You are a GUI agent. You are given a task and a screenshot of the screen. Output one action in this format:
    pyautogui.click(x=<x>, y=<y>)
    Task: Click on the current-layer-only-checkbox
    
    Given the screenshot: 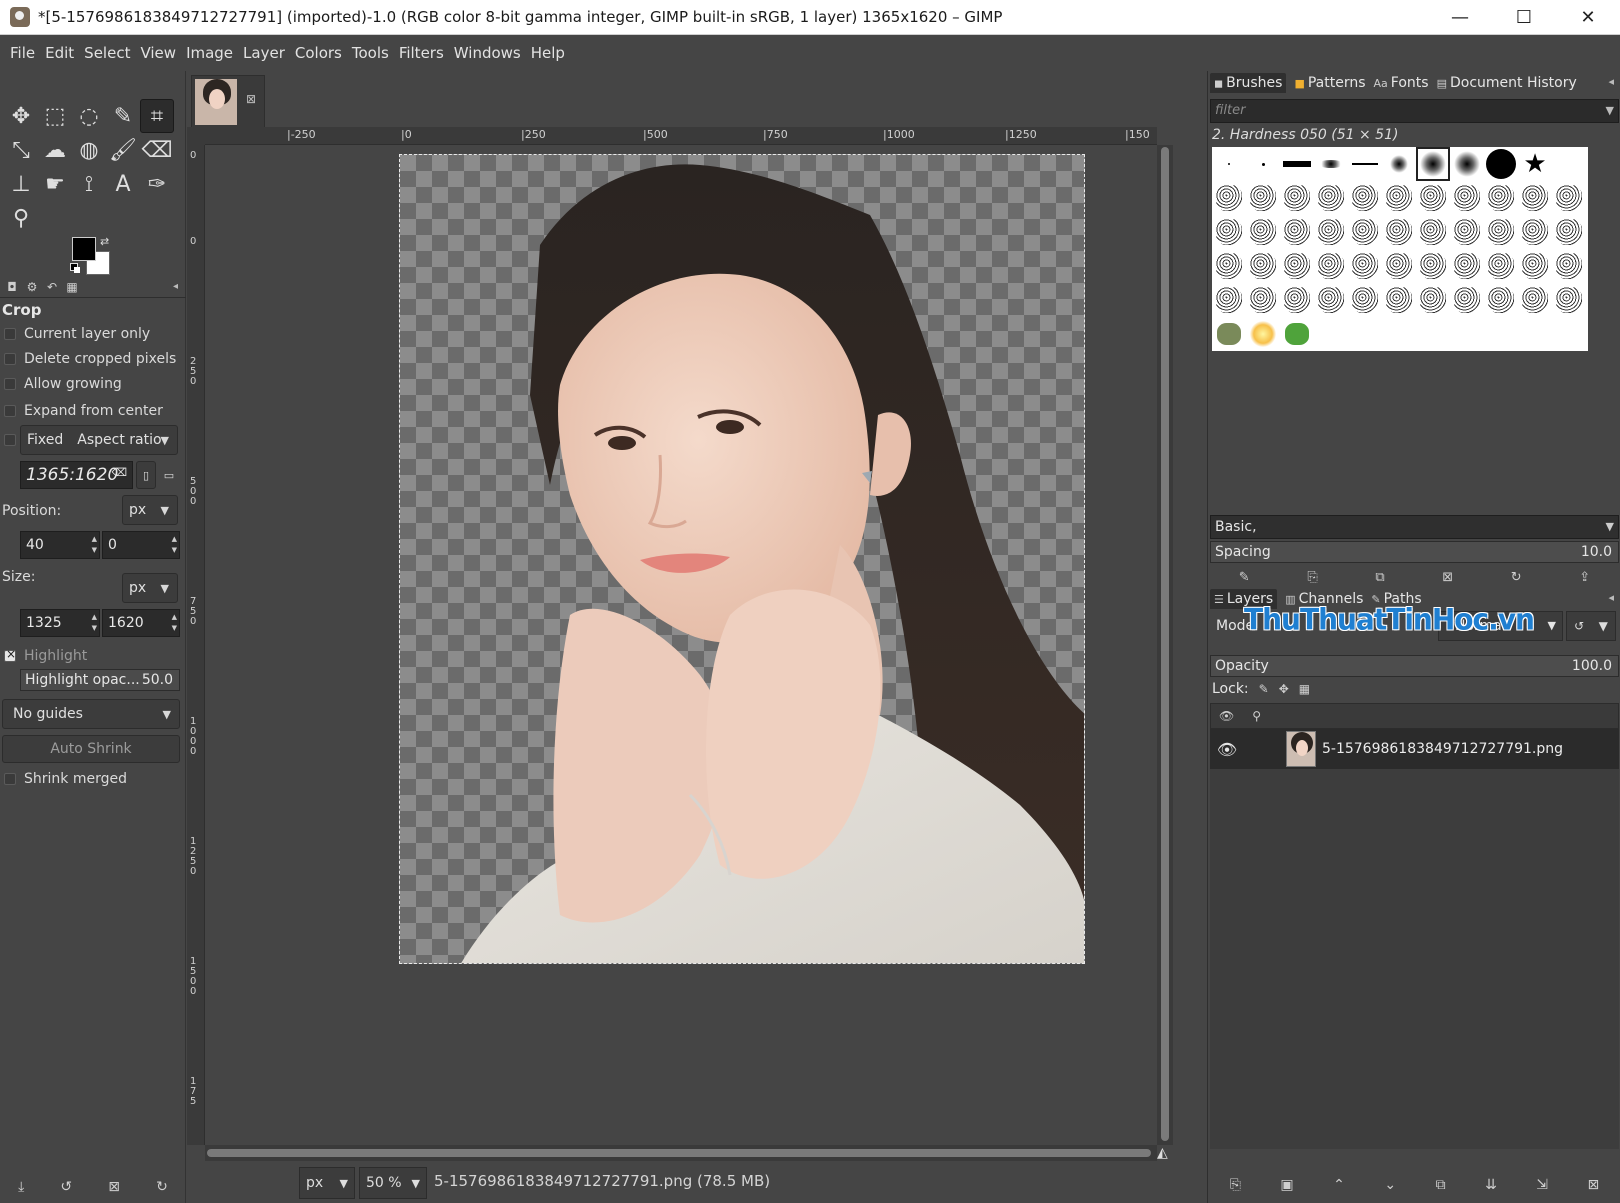 What is the action you would take?
    pyautogui.click(x=10, y=333)
    